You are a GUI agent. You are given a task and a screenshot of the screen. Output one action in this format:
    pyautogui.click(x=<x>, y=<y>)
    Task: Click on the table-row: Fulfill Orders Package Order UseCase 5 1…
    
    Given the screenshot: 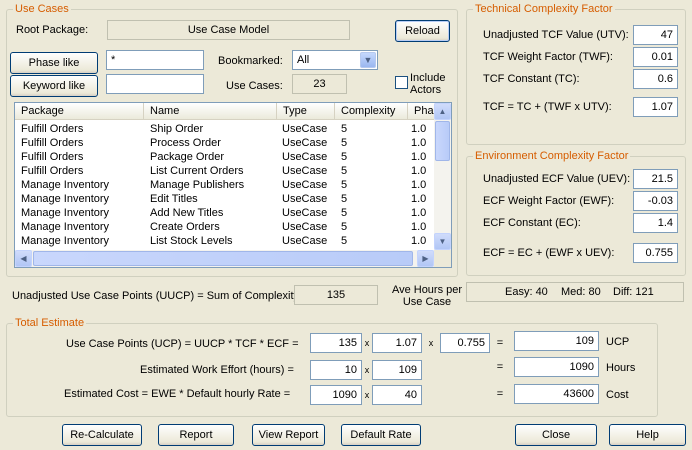 What is the action you would take?
    pyautogui.click(x=225, y=157)
    